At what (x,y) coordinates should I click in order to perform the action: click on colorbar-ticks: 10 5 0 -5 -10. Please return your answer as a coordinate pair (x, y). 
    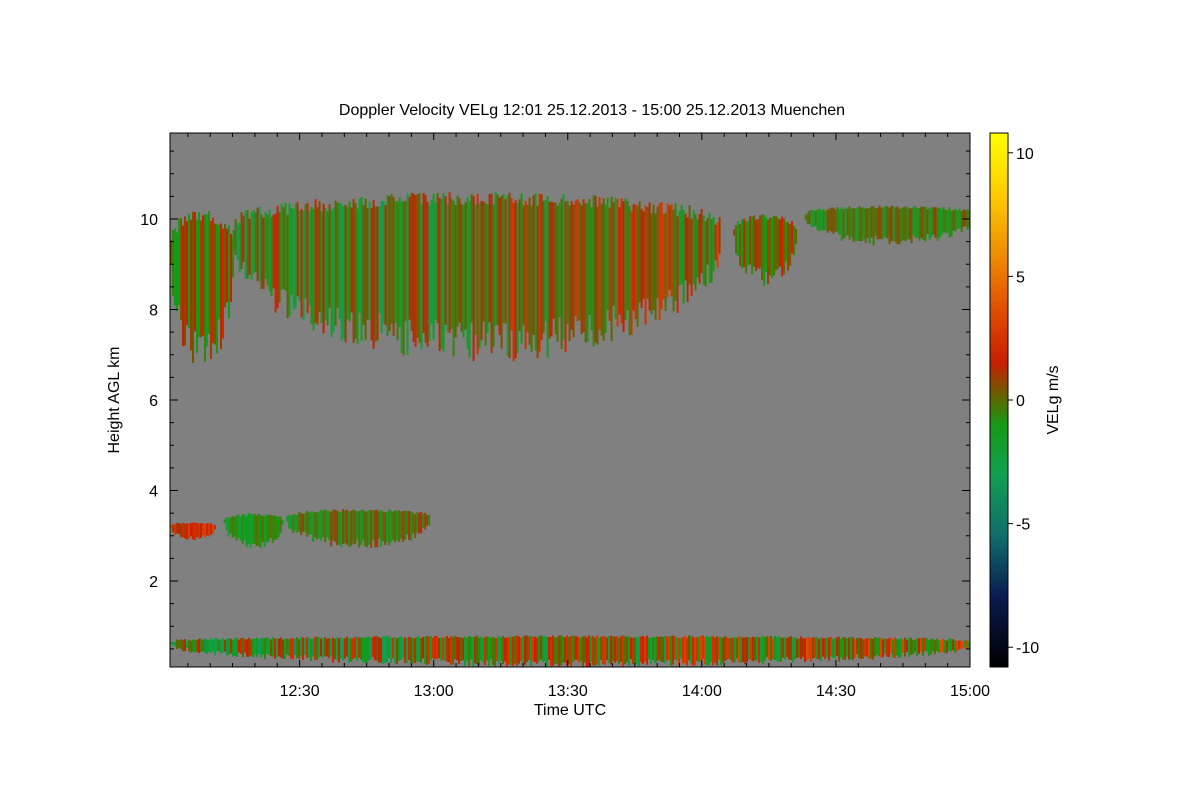
    Looking at the image, I should click on (1023, 401).